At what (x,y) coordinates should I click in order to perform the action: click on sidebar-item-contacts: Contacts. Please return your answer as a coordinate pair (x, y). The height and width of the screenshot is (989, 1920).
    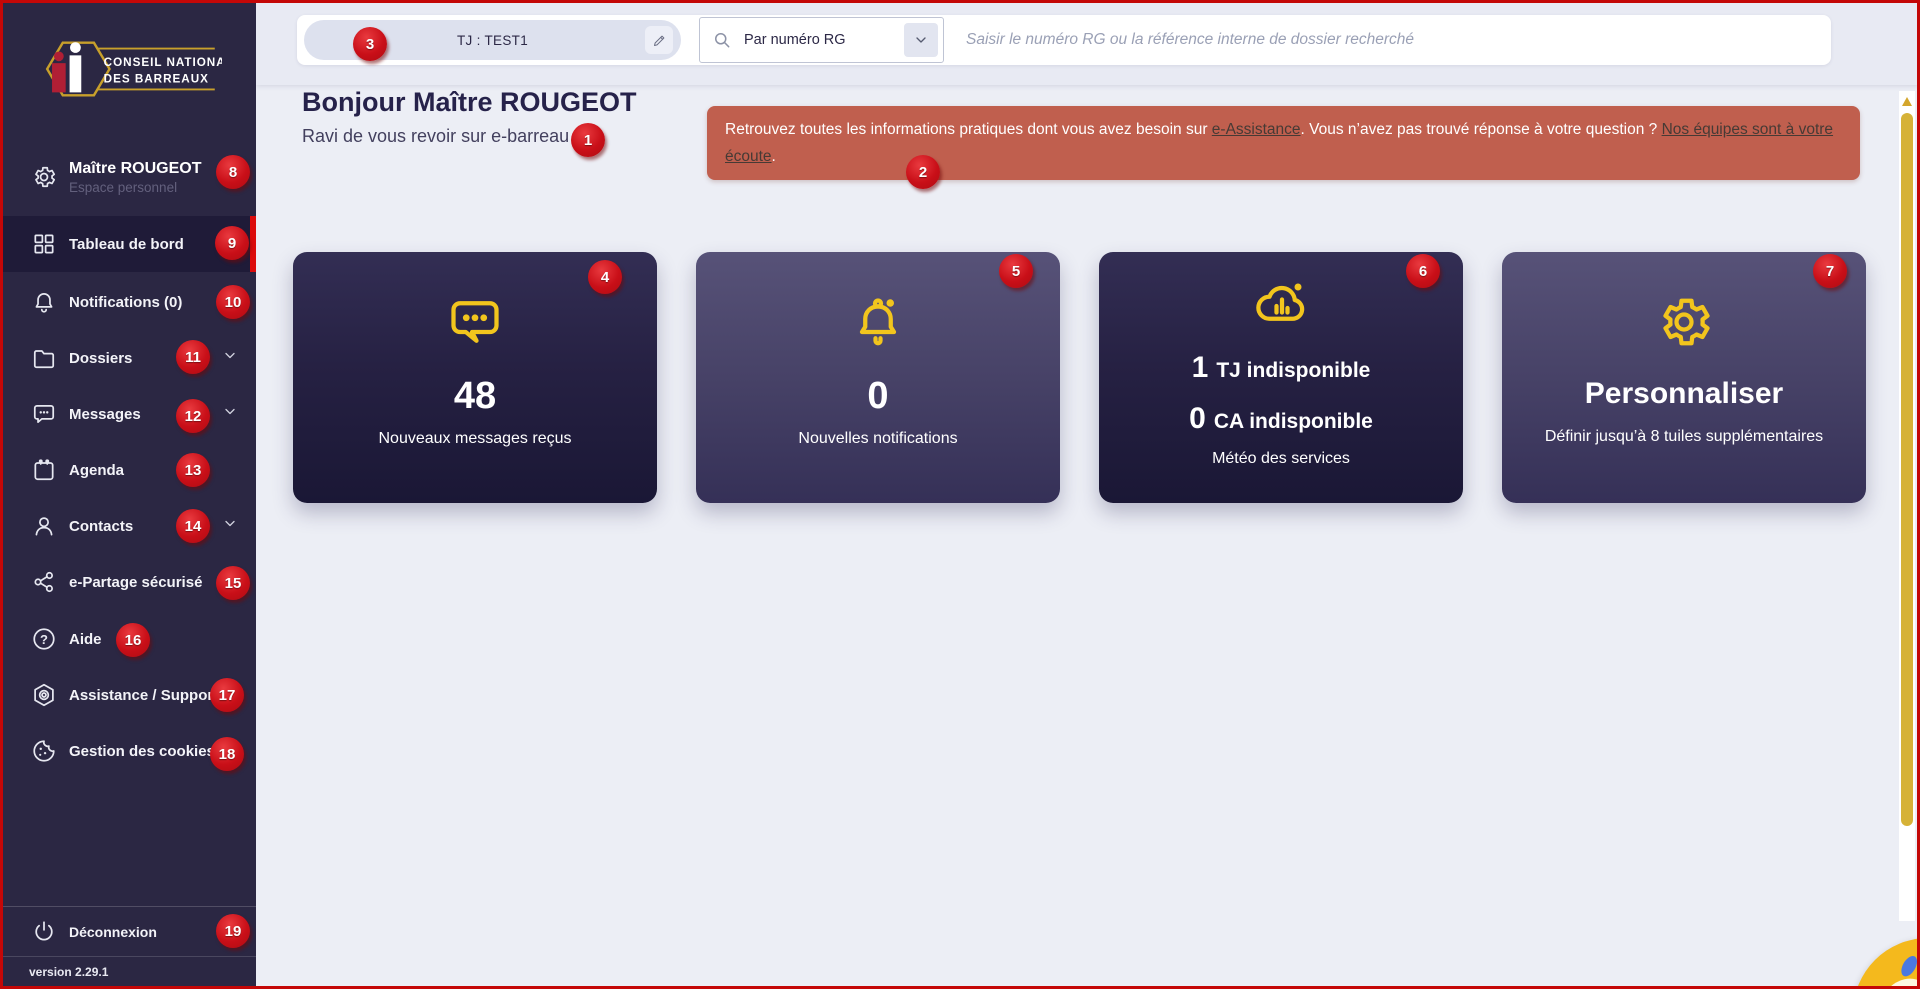
    Looking at the image, I should click on (129, 526).